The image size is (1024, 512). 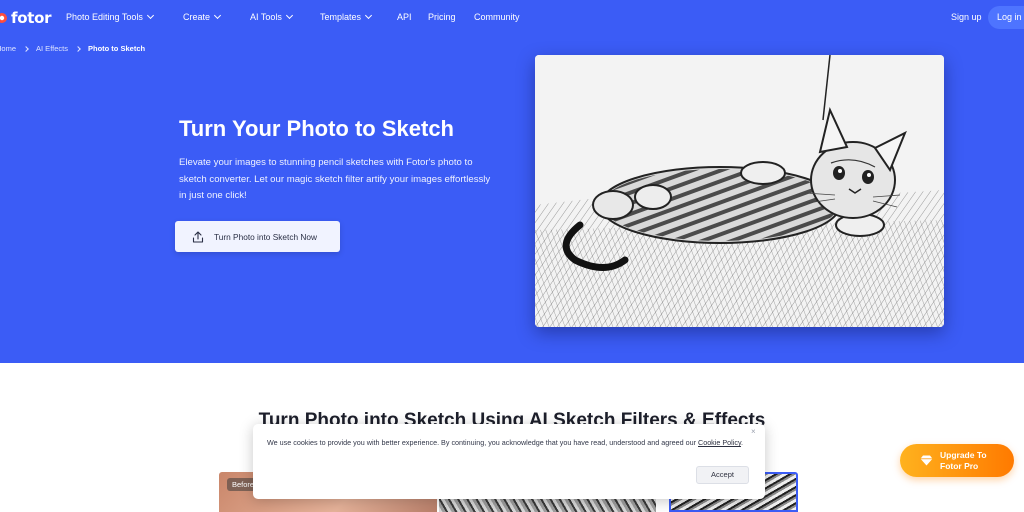 I want to click on page-title: Turn Your Photo to Sketch, so click(x=316, y=128).